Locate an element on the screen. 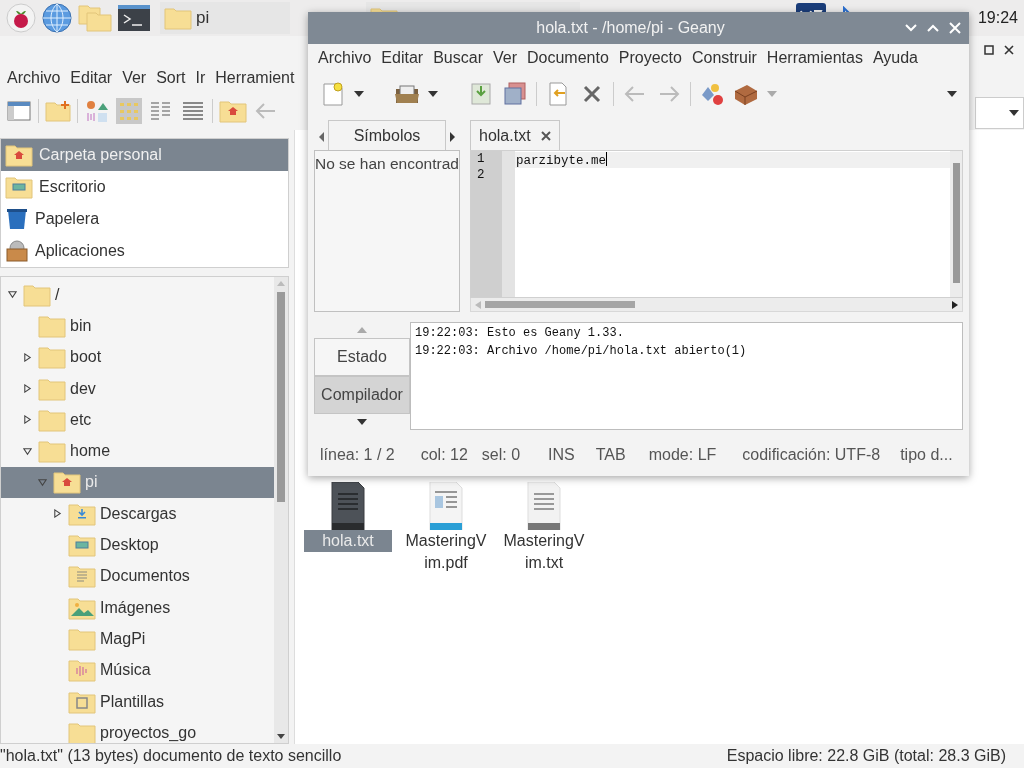 This screenshot has height=768, width=1024. raspberry-logo-icon is located at coordinates (21, 18).